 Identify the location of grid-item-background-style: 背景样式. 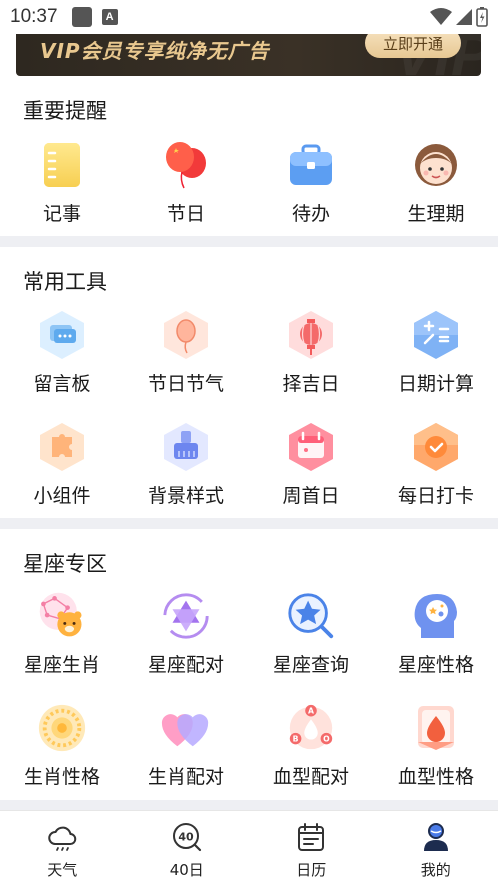
(186, 464).